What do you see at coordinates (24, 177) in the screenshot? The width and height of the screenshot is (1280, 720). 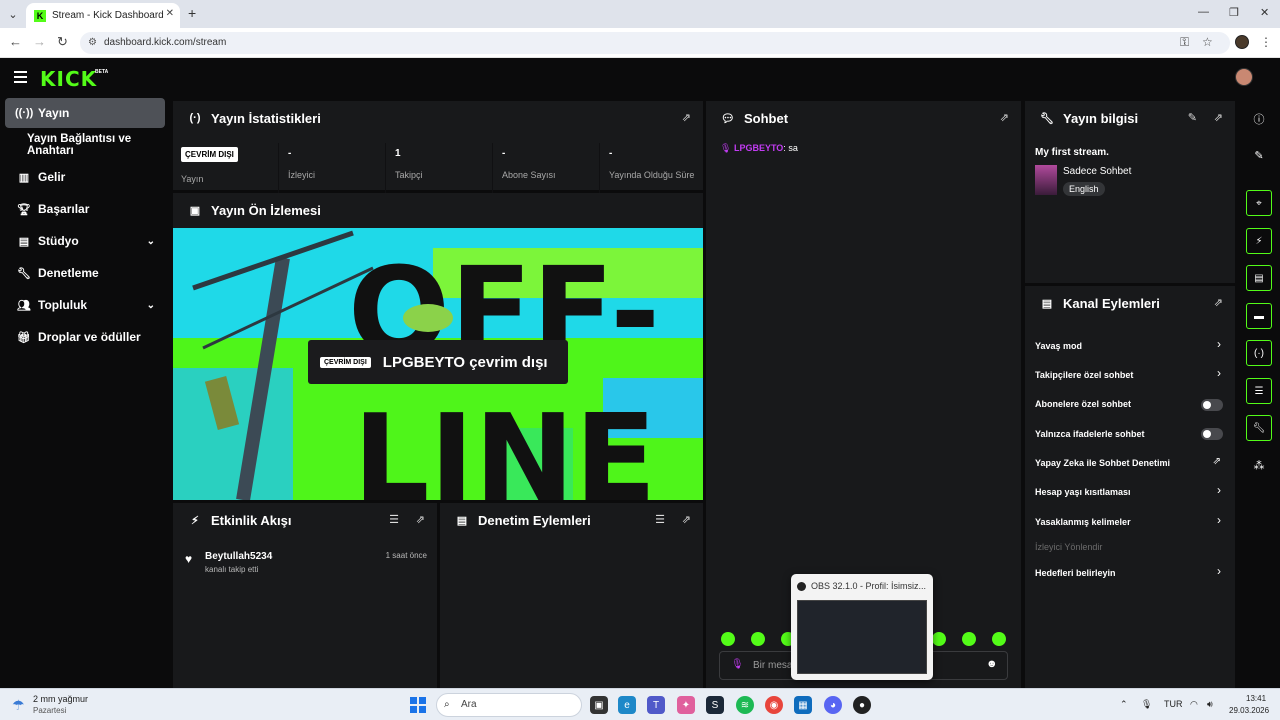 I see `chart-icon: ▥` at bounding box center [24, 177].